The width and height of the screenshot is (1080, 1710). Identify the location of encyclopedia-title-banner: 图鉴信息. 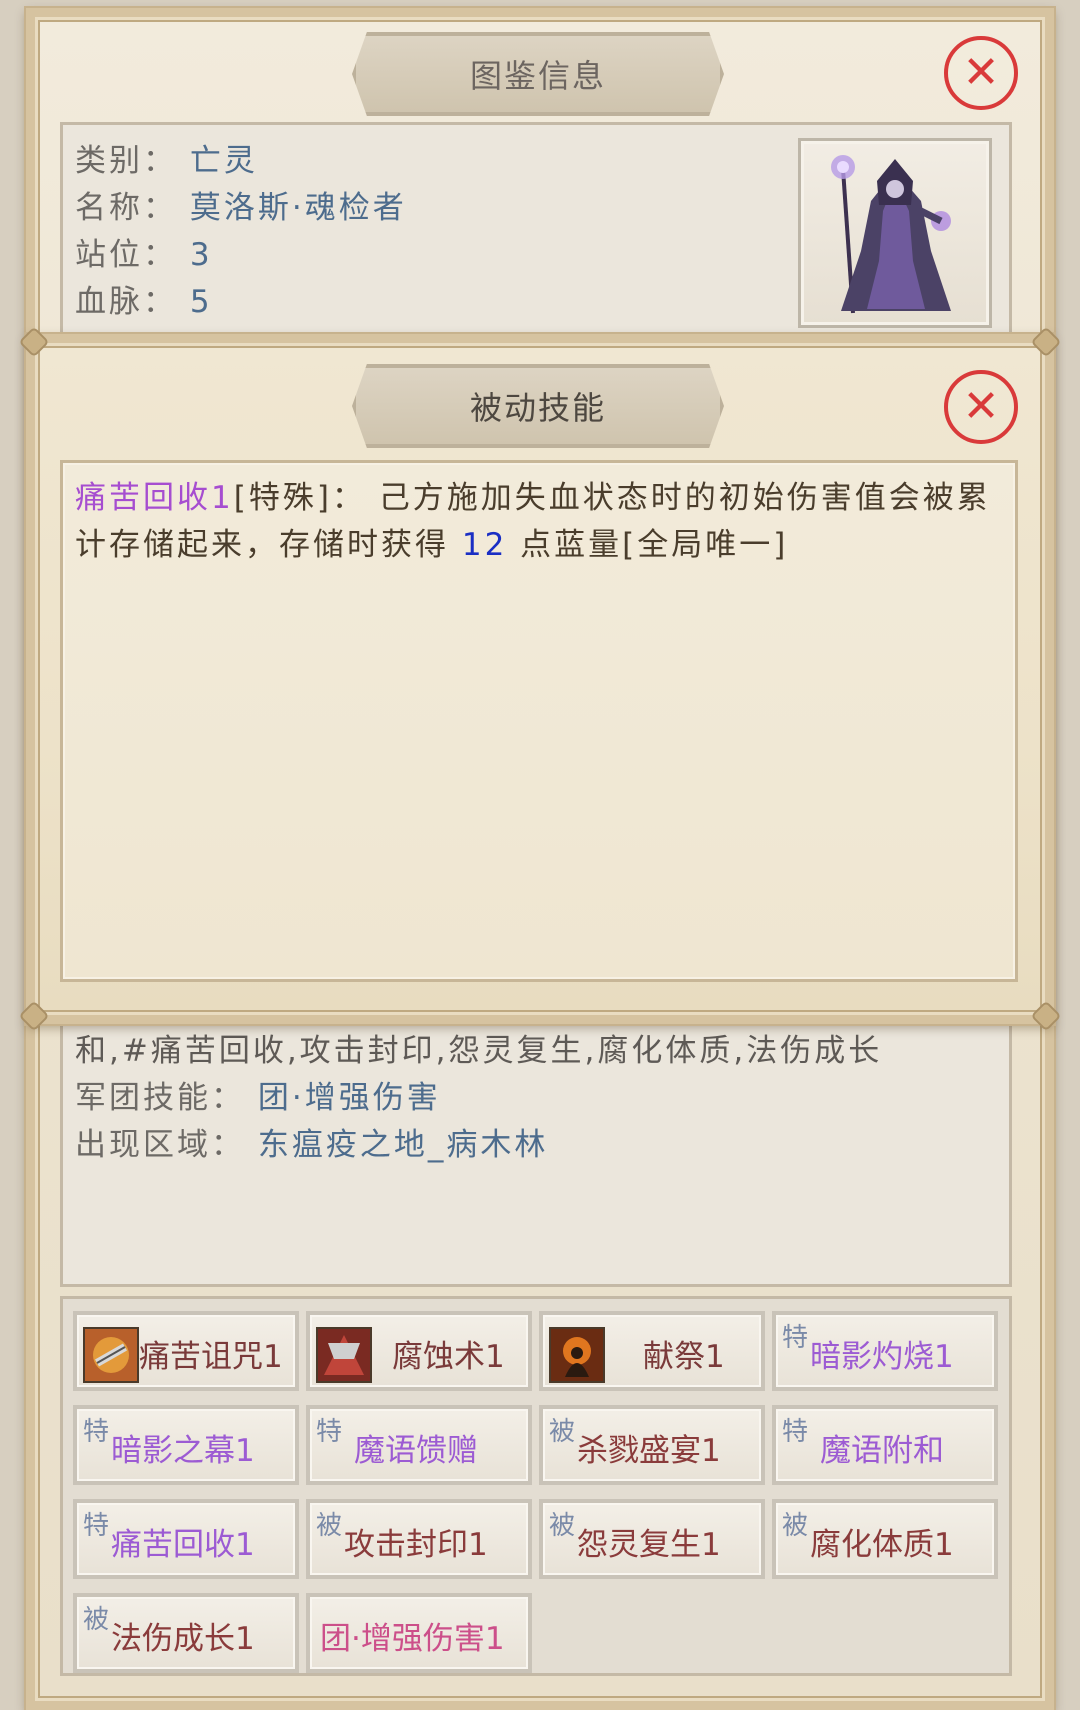
(538, 74).